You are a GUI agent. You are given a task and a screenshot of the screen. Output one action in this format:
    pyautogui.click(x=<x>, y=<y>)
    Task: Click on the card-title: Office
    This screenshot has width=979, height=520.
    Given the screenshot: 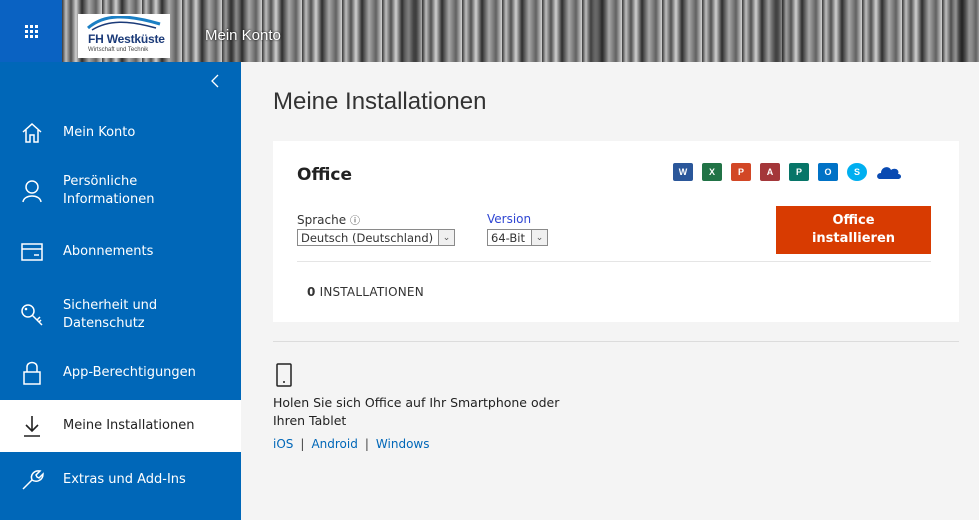 What is the action you would take?
    pyautogui.click(x=325, y=175)
    